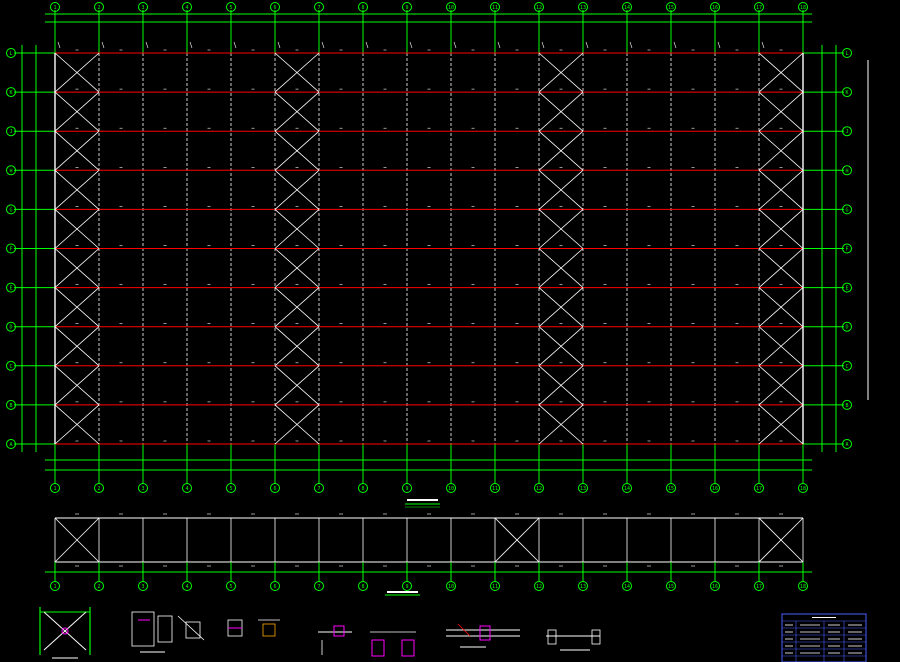 The image size is (900, 662). Describe the element at coordinates (422, 503) in the screenshot. I see `plan-title-mark` at that location.